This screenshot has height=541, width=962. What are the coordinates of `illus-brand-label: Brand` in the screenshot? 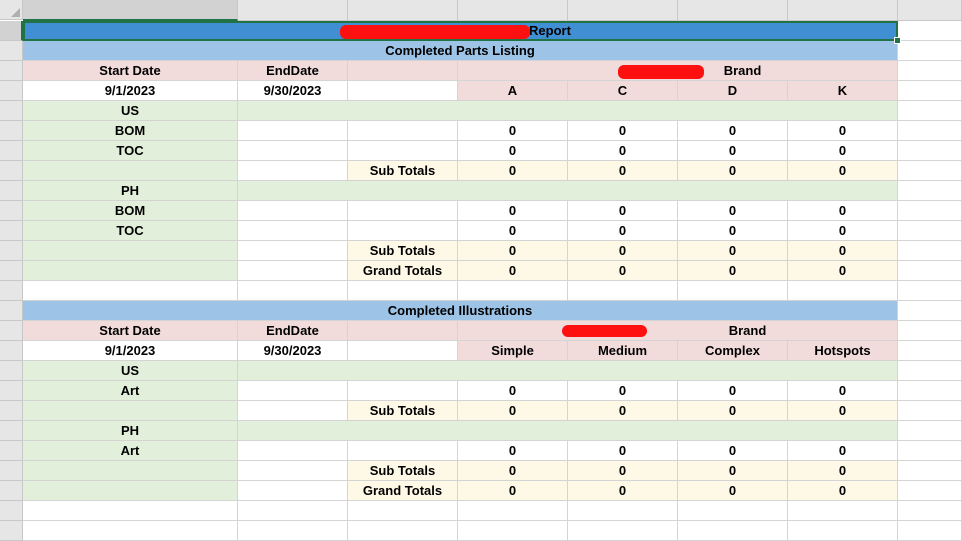 It's located at (678, 331).